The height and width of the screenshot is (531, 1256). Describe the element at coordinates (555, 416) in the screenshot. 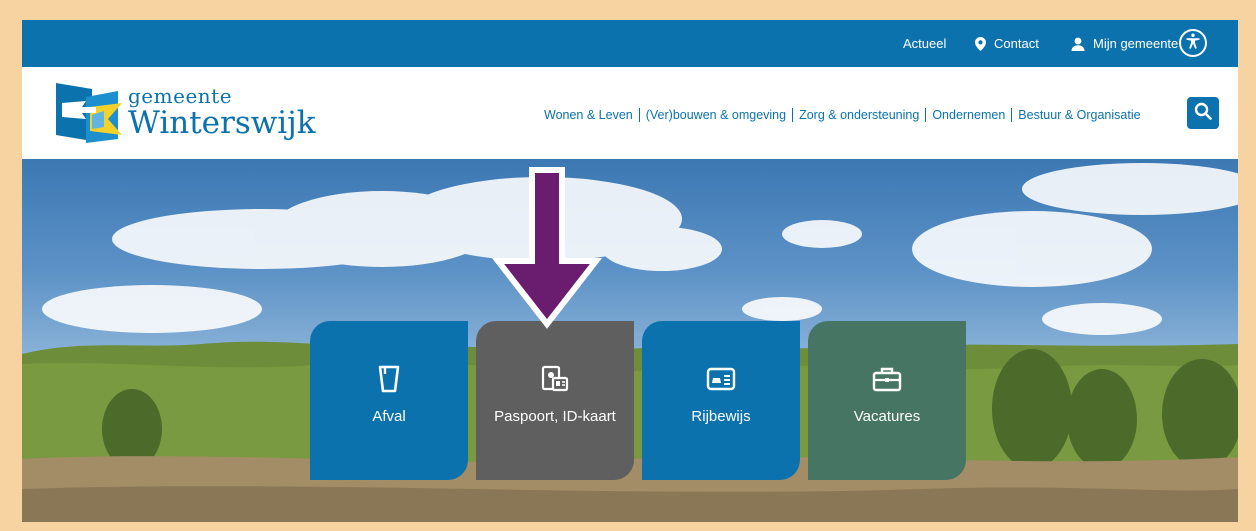

I see `tile-paspoort-label: Paspoort, ID-kaart` at that location.